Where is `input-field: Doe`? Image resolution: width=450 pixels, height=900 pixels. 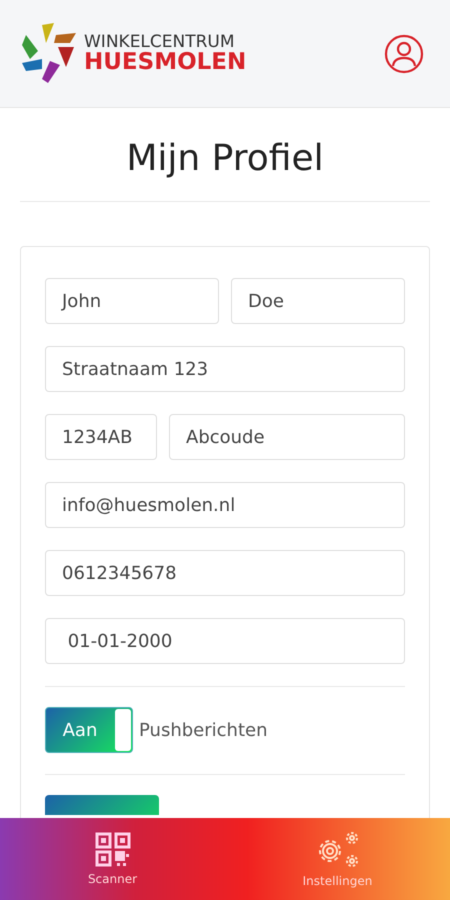
input-field: Doe is located at coordinates (318, 301).